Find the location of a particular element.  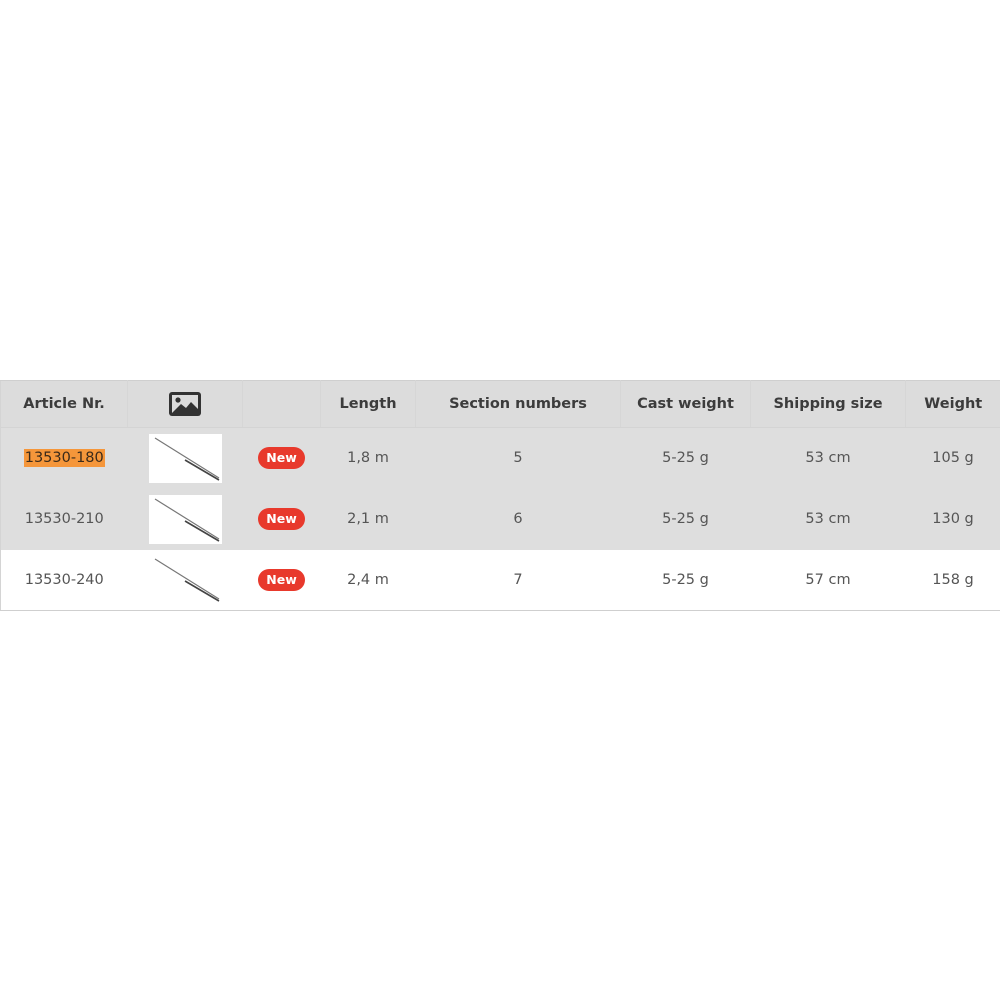

image-icon is located at coordinates (185, 404).